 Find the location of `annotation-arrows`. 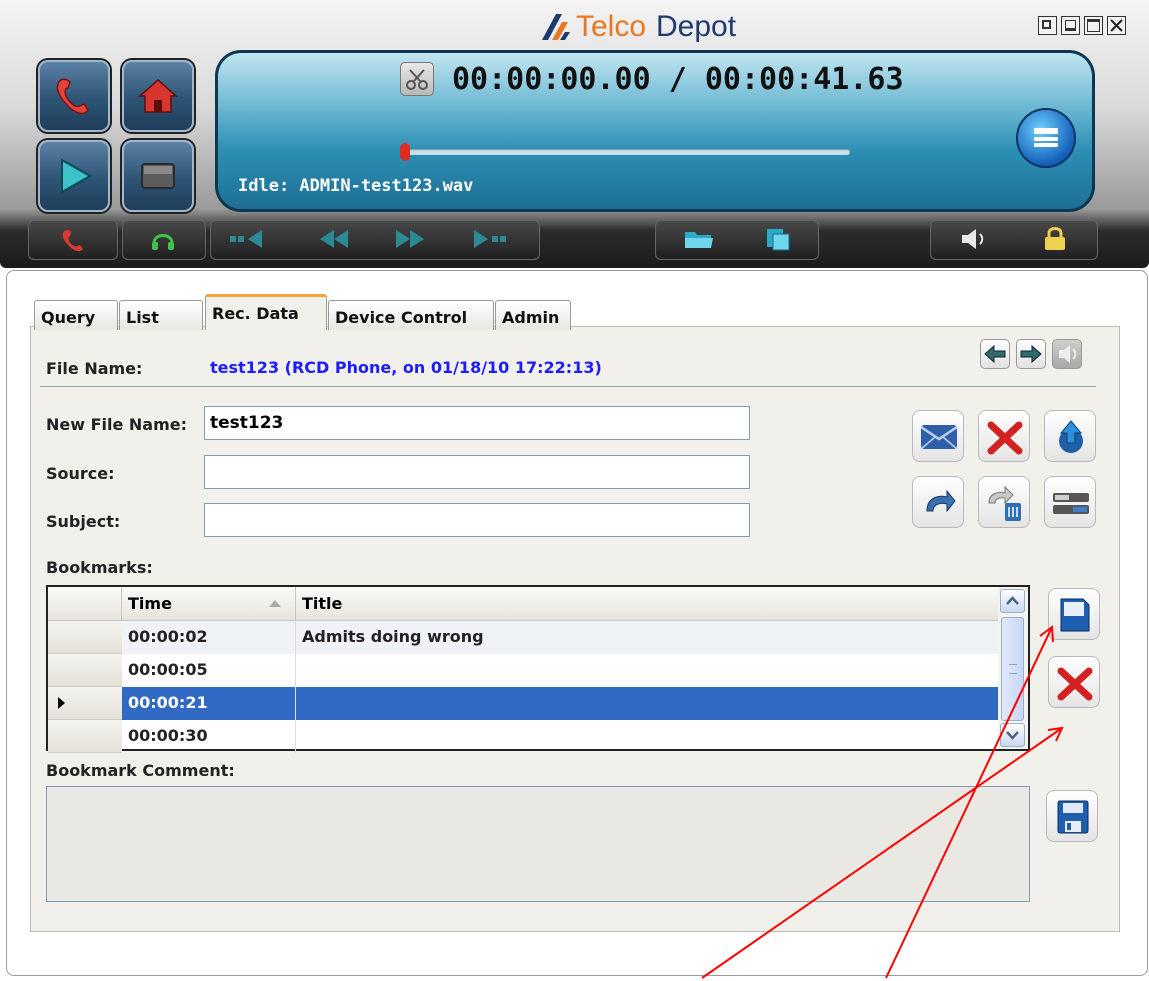

annotation-arrows is located at coordinates (882, 802).